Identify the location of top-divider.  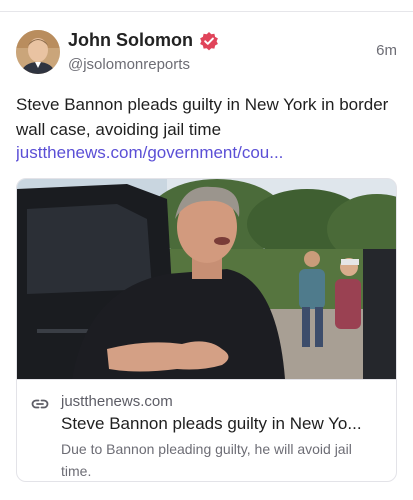
(206, 6).